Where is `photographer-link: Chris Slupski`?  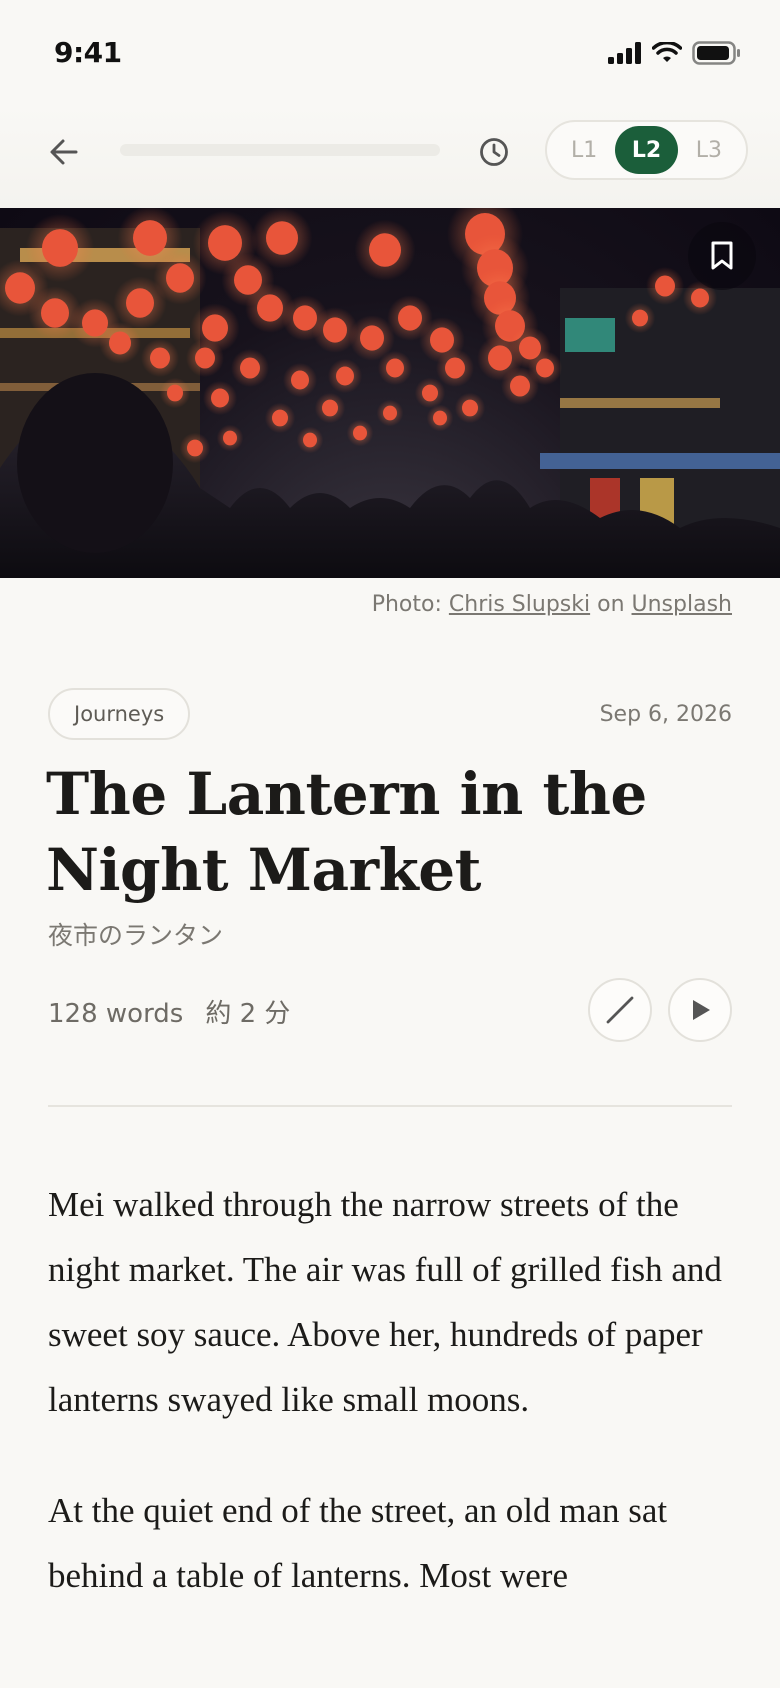
photographer-link: Chris Slupski is located at coordinates (519, 604).